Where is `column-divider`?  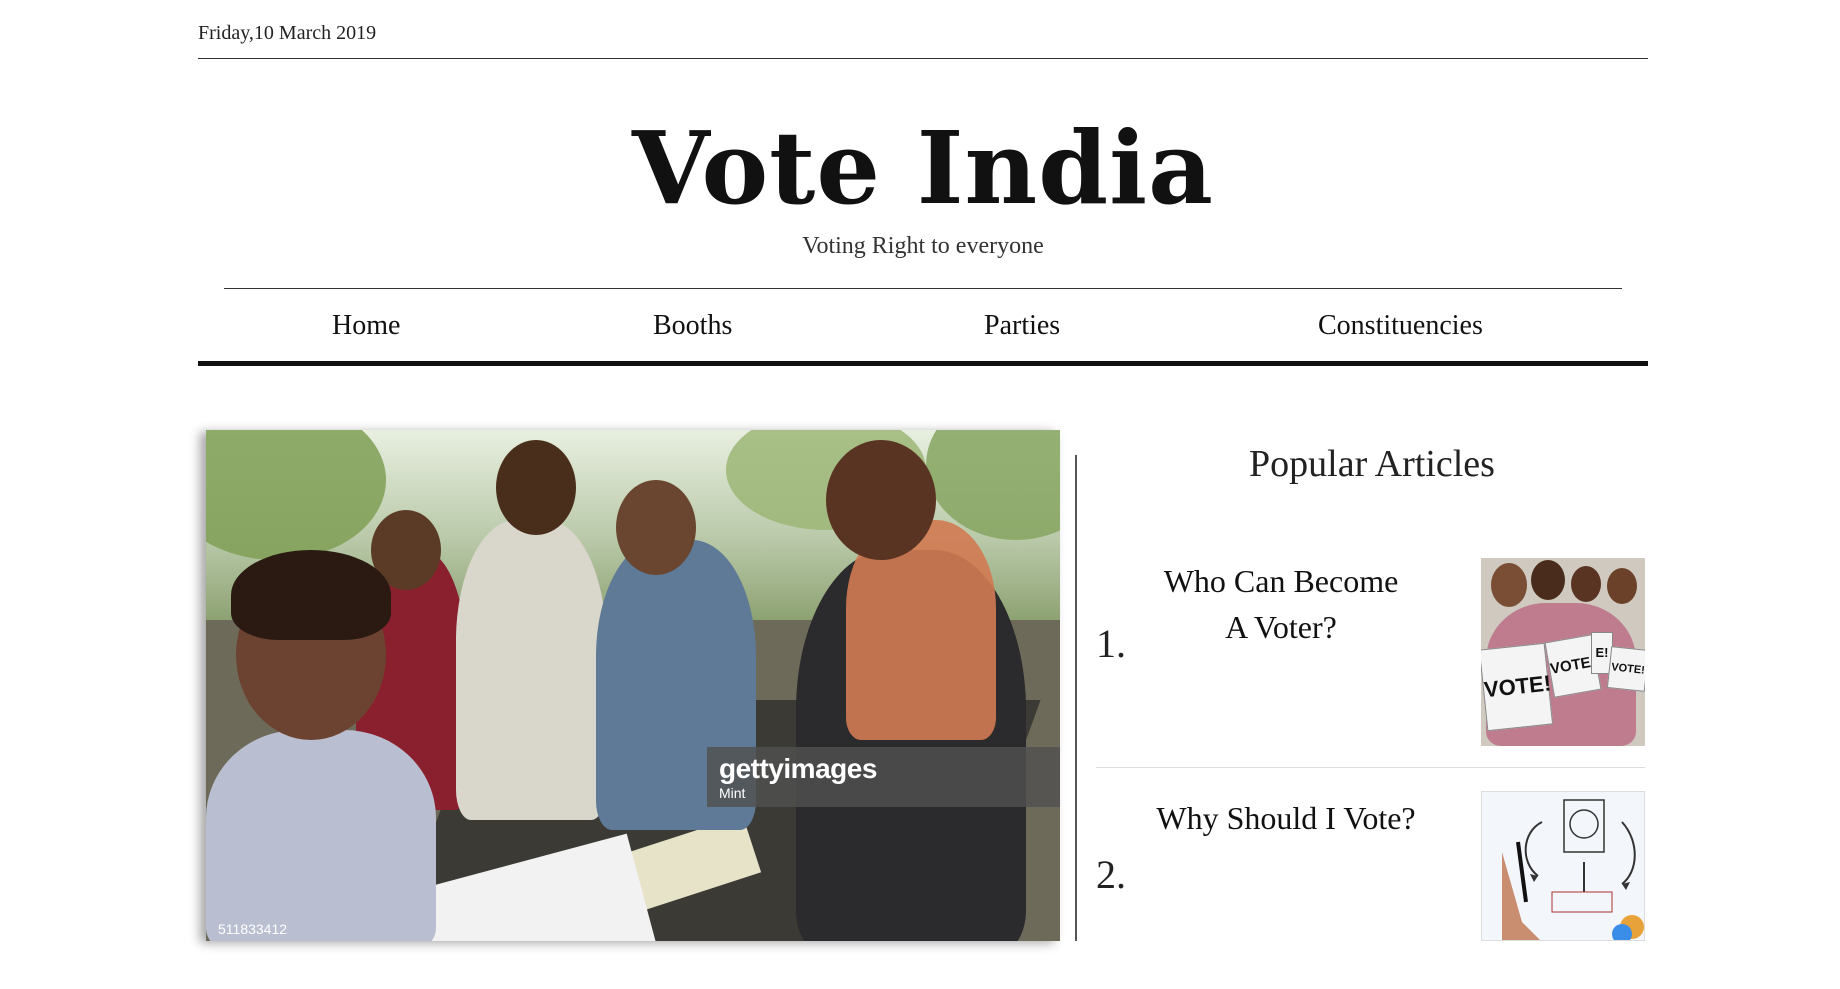
column-divider is located at coordinates (1076, 698).